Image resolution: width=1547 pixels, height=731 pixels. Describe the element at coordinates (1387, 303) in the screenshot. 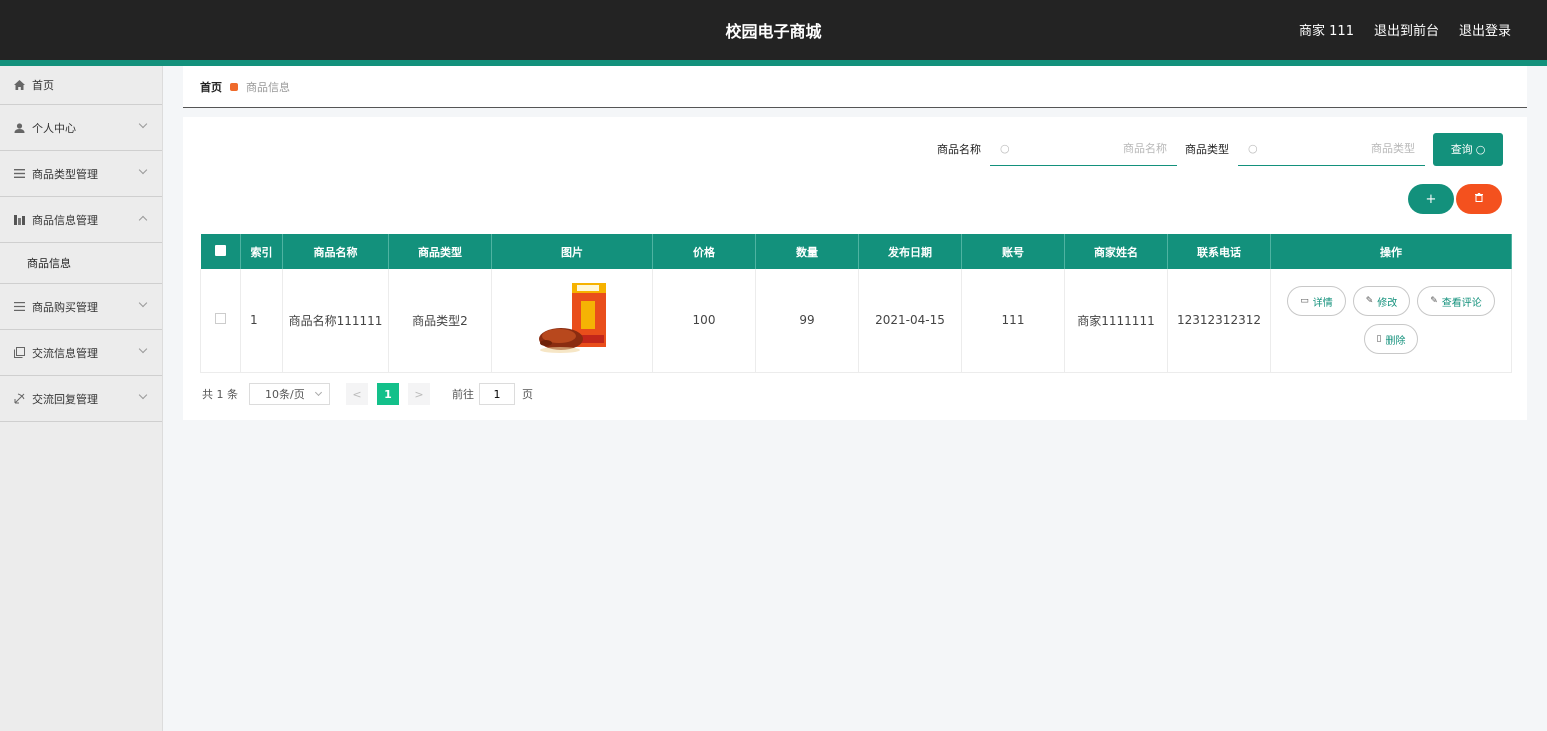

I see `edit-button-label: 修改` at that location.